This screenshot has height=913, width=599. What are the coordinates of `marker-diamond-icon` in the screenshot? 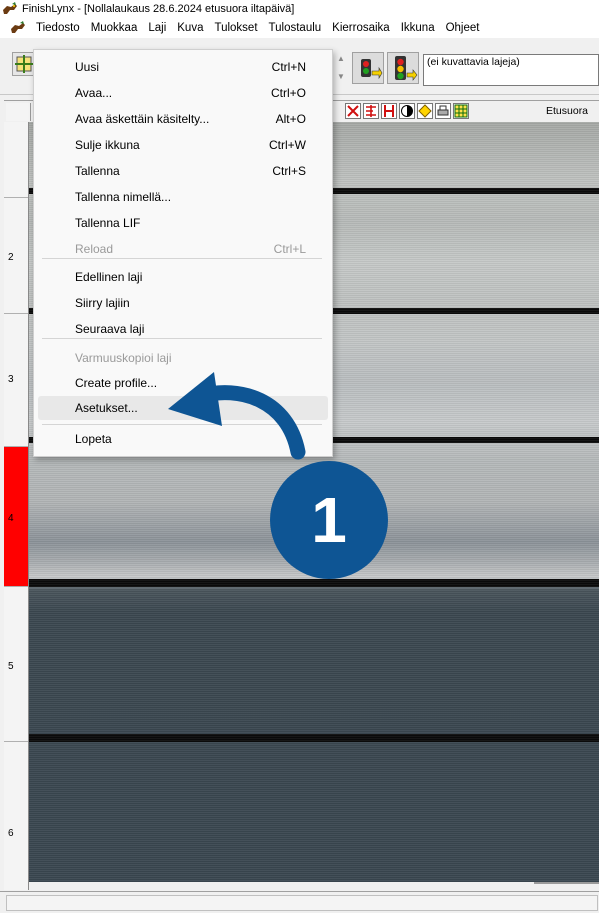 It's located at (425, 111).